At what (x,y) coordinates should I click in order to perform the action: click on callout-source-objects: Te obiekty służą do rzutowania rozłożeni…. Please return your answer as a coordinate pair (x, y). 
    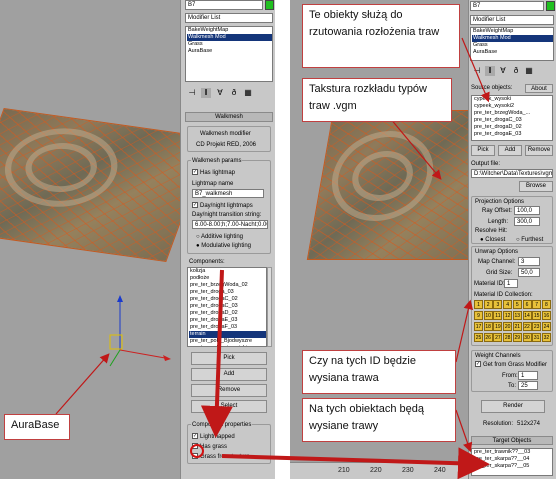
    Looking at the image, I should click on (381, 36).